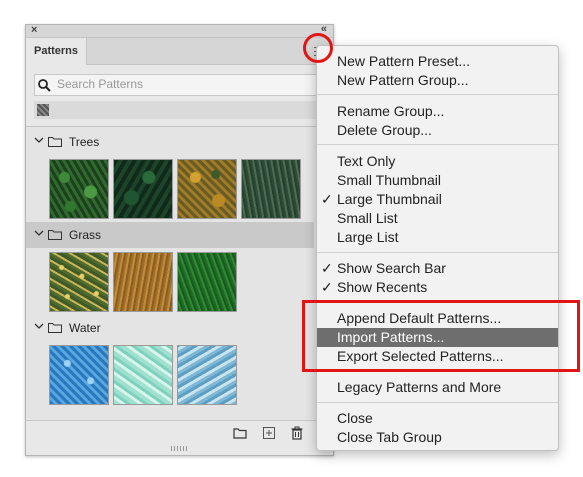 The image size is (583, 477). What do you see at coordinates (297, 433) in the screenshot?
I see `delete-trash-icon` at bounding box center [297, 433].